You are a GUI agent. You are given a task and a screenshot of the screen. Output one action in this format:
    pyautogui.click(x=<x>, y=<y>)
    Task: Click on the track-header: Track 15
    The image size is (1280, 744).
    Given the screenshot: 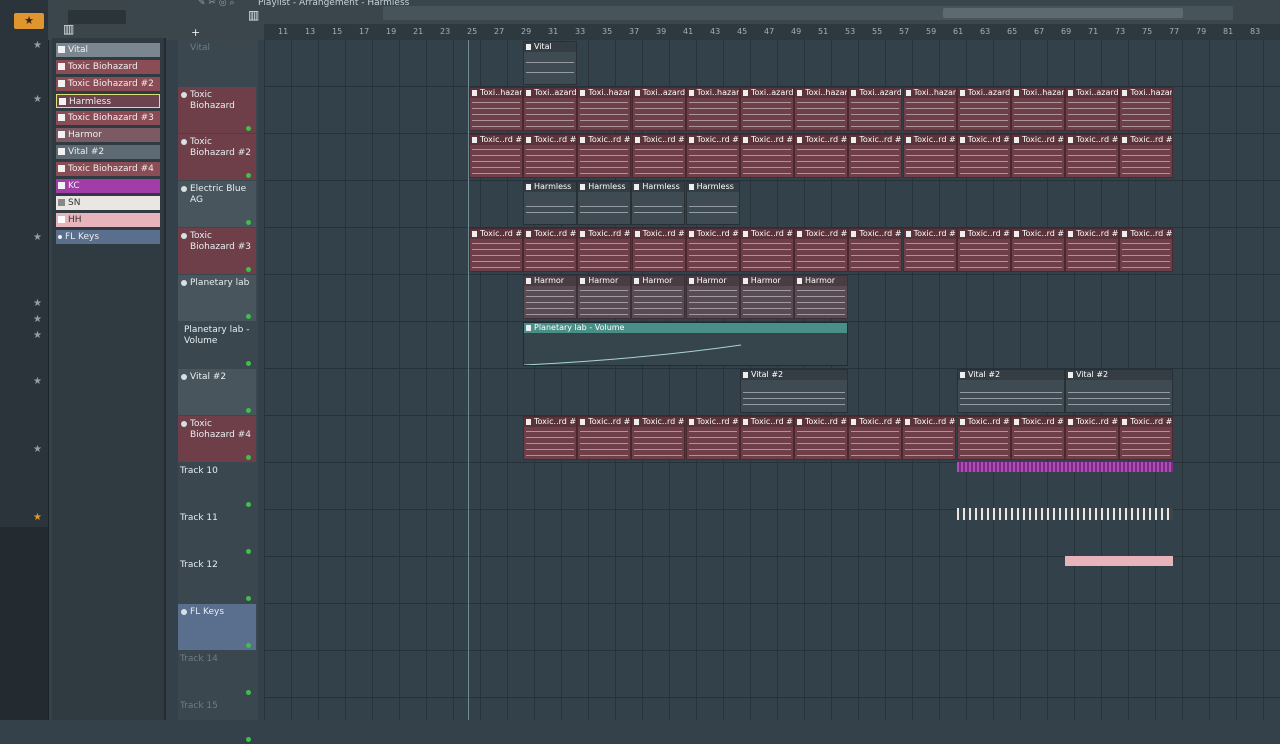 What is the action you would take?
    pyautogui.click(x=217, y=721)
    